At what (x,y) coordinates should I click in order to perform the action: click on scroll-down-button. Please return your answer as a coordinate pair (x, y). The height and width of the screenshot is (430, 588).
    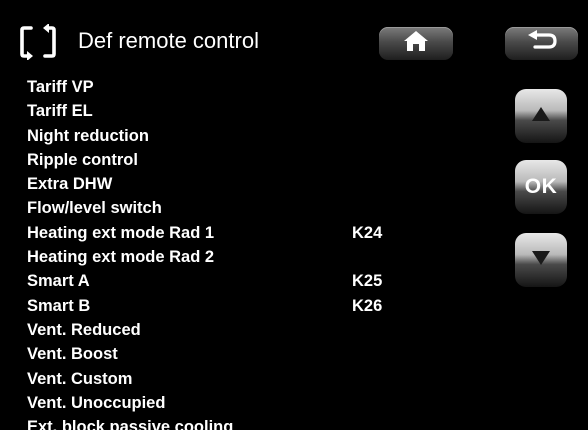
    Looking at the image, I should click on (541, 260).